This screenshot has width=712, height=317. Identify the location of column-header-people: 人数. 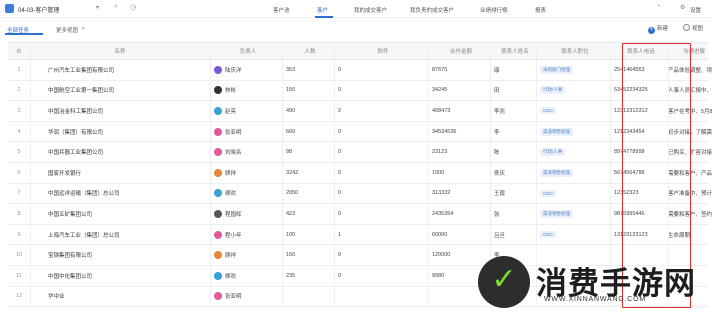
(308, 51).